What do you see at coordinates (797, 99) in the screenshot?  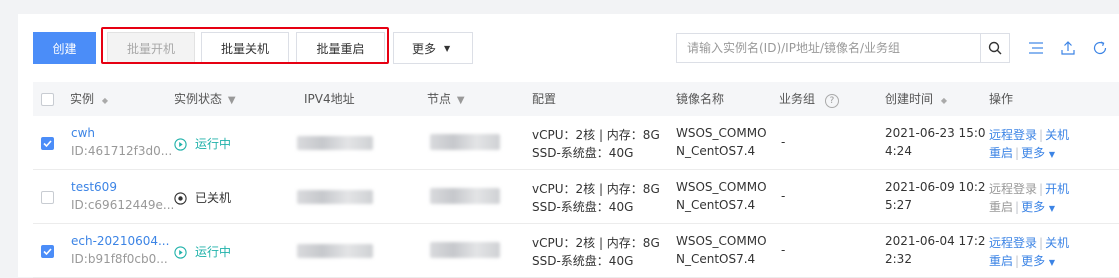 I see `header-group-label: 业务组` at bounding box center [797, 99].